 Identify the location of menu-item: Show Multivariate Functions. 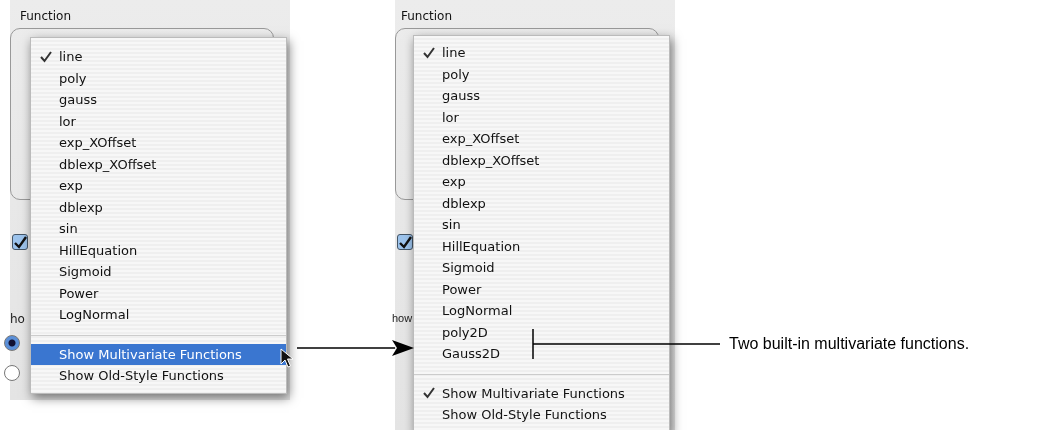
(541, 393).